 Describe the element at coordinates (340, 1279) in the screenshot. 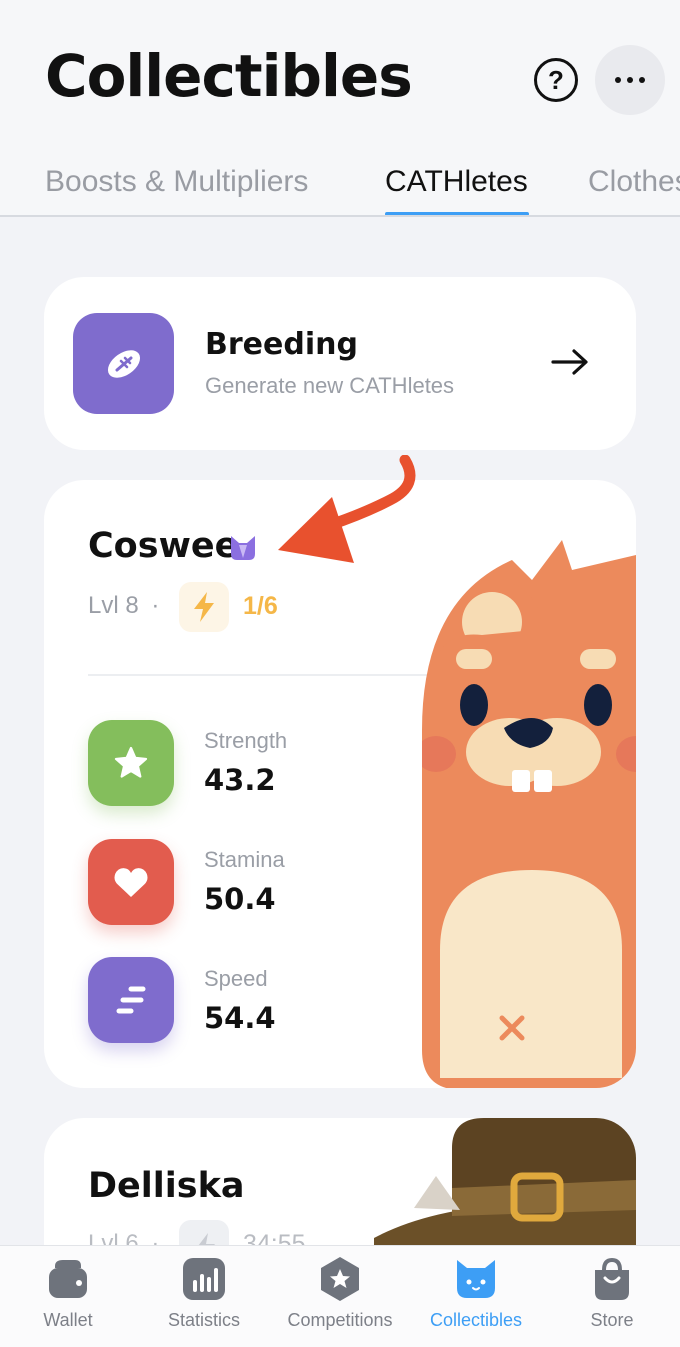

I see `competitions-icon` at that location.